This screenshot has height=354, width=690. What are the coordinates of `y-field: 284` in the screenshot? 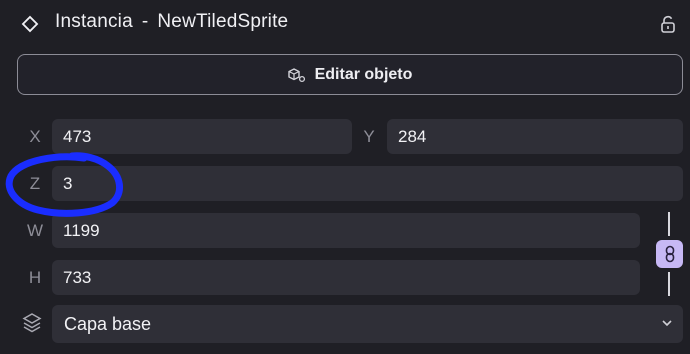 It's located at (535, 136).